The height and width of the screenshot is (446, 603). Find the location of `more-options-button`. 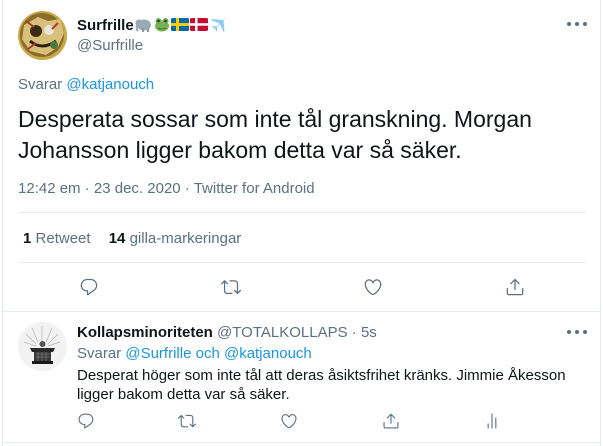

more-options-button is located at coordinates (577, 24).